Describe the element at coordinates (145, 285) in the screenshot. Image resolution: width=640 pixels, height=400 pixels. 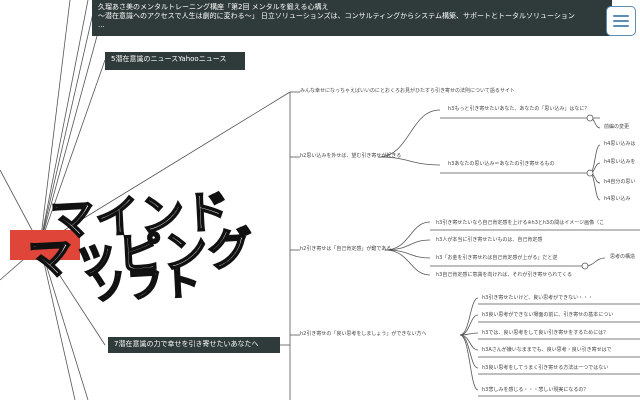
I see `logo-line3: ソフト` at that location.